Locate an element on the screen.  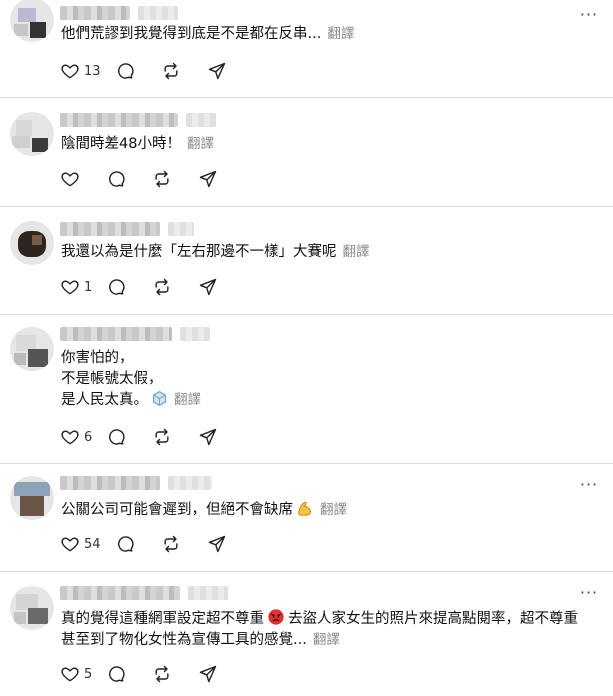
reply-text: 你害怕的， 不是帳號太假， 是人民太真。 翻譯 is located at coordinates (131, 379).